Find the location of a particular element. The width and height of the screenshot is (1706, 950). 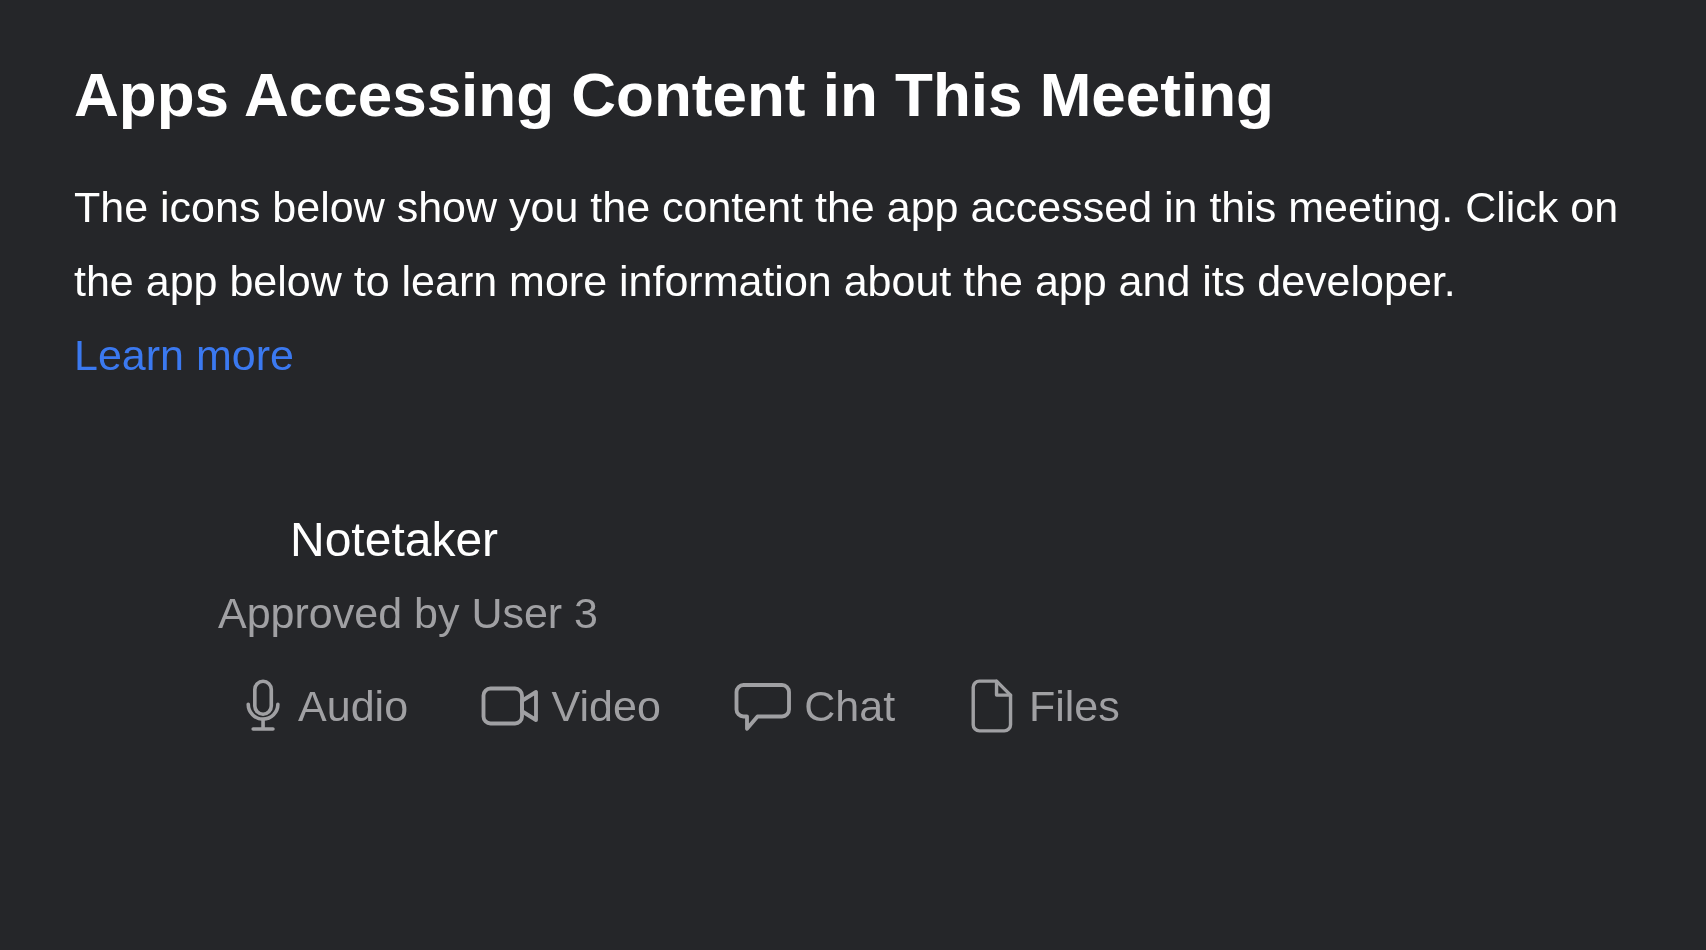

learn-more-link: Learn more is located at coordinates (184, 355).